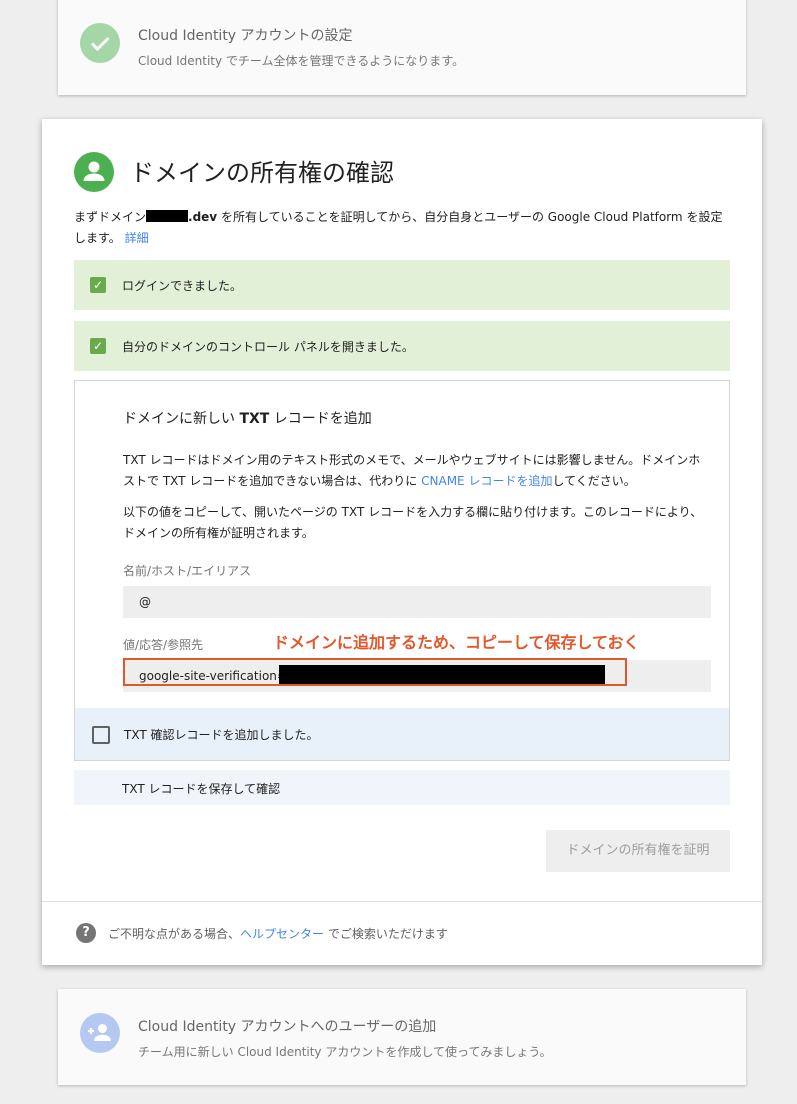 This screenshot has width=797, height=1104. I want to click on help-text: ご不明な点がある場合、ヘルプセンター でご検索いただけます, so click(278, 933).